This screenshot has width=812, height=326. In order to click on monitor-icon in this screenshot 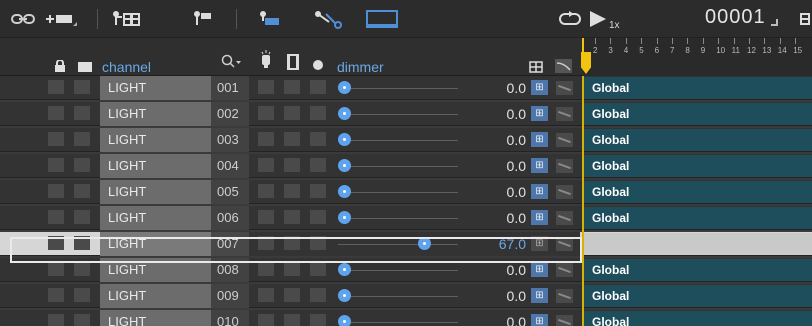, I will do `click(382, 19)`.